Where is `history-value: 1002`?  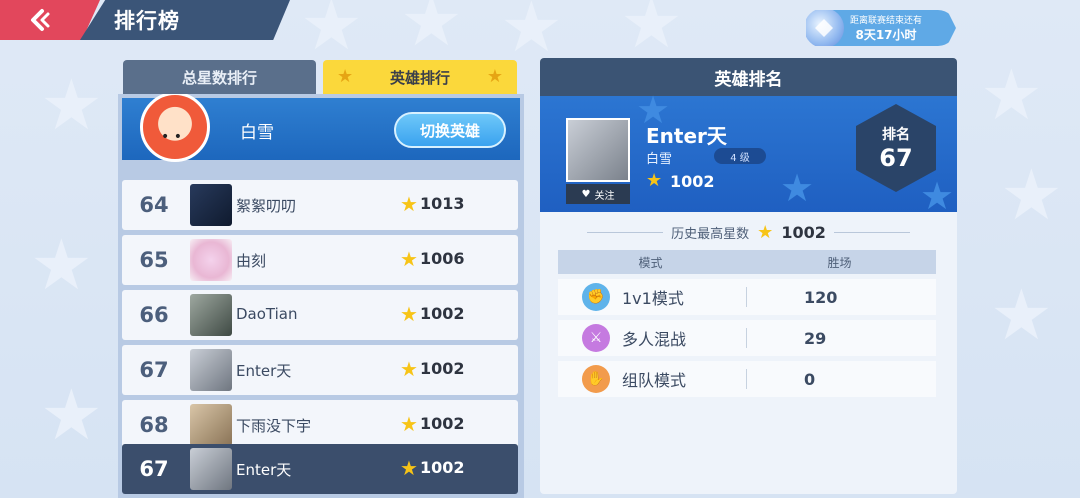
history-value: 1002 is located at coordinates (803, 232).